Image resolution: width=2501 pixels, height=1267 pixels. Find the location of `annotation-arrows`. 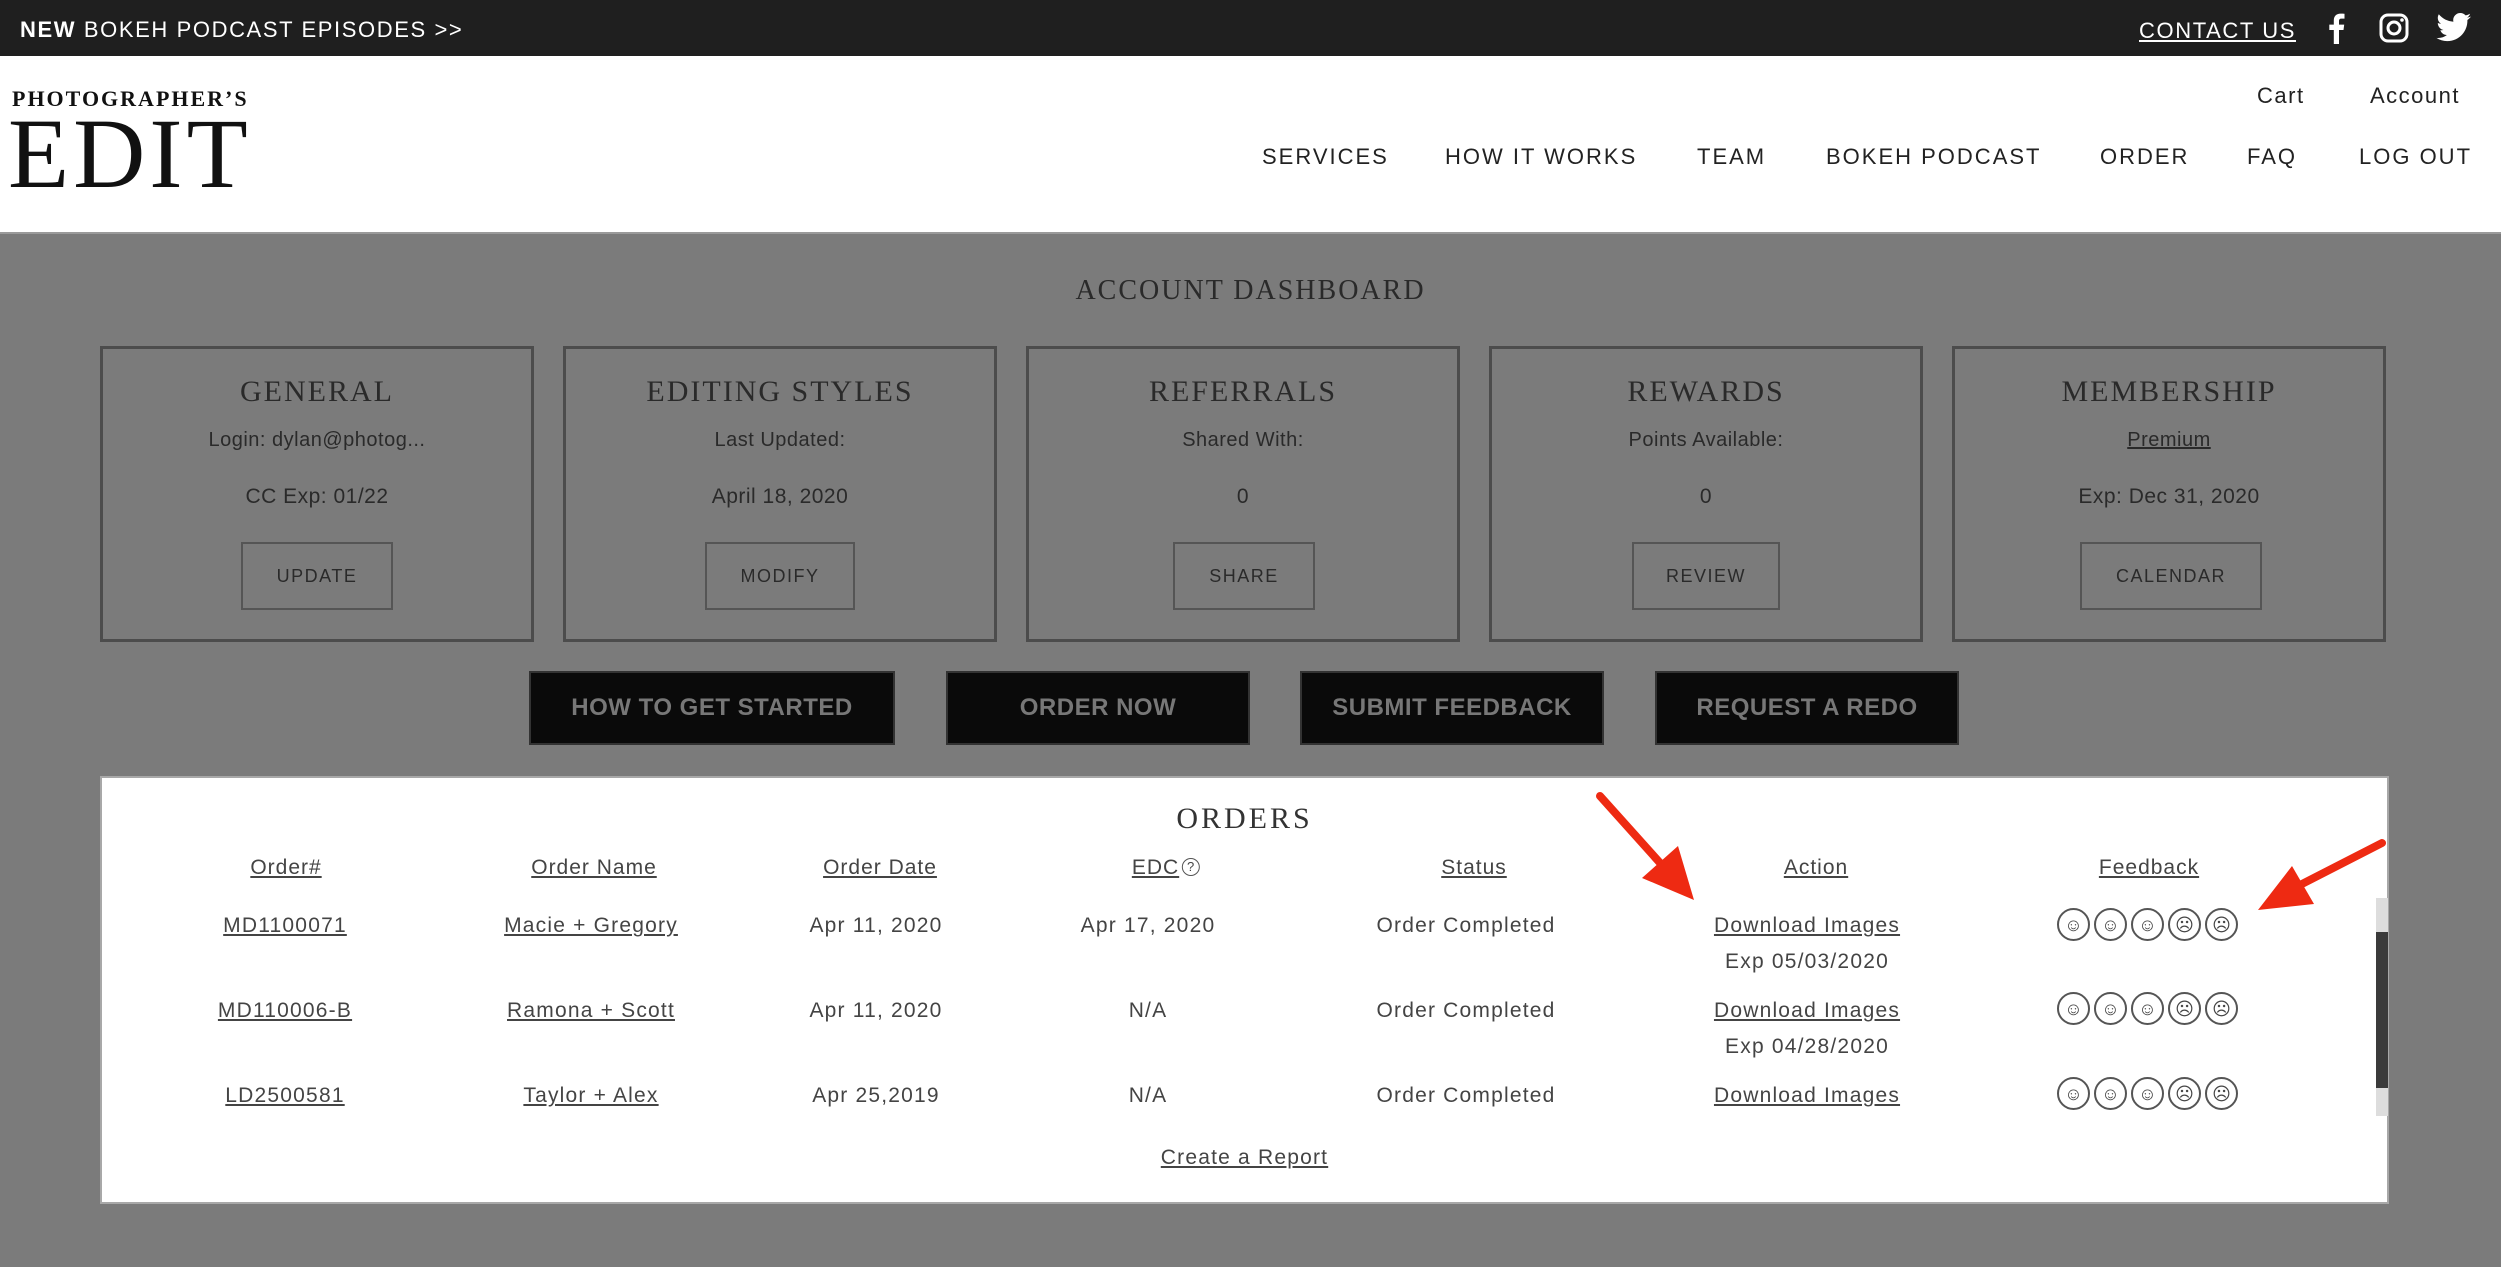

annotation-arrows is located at coordinates (1991, 851).